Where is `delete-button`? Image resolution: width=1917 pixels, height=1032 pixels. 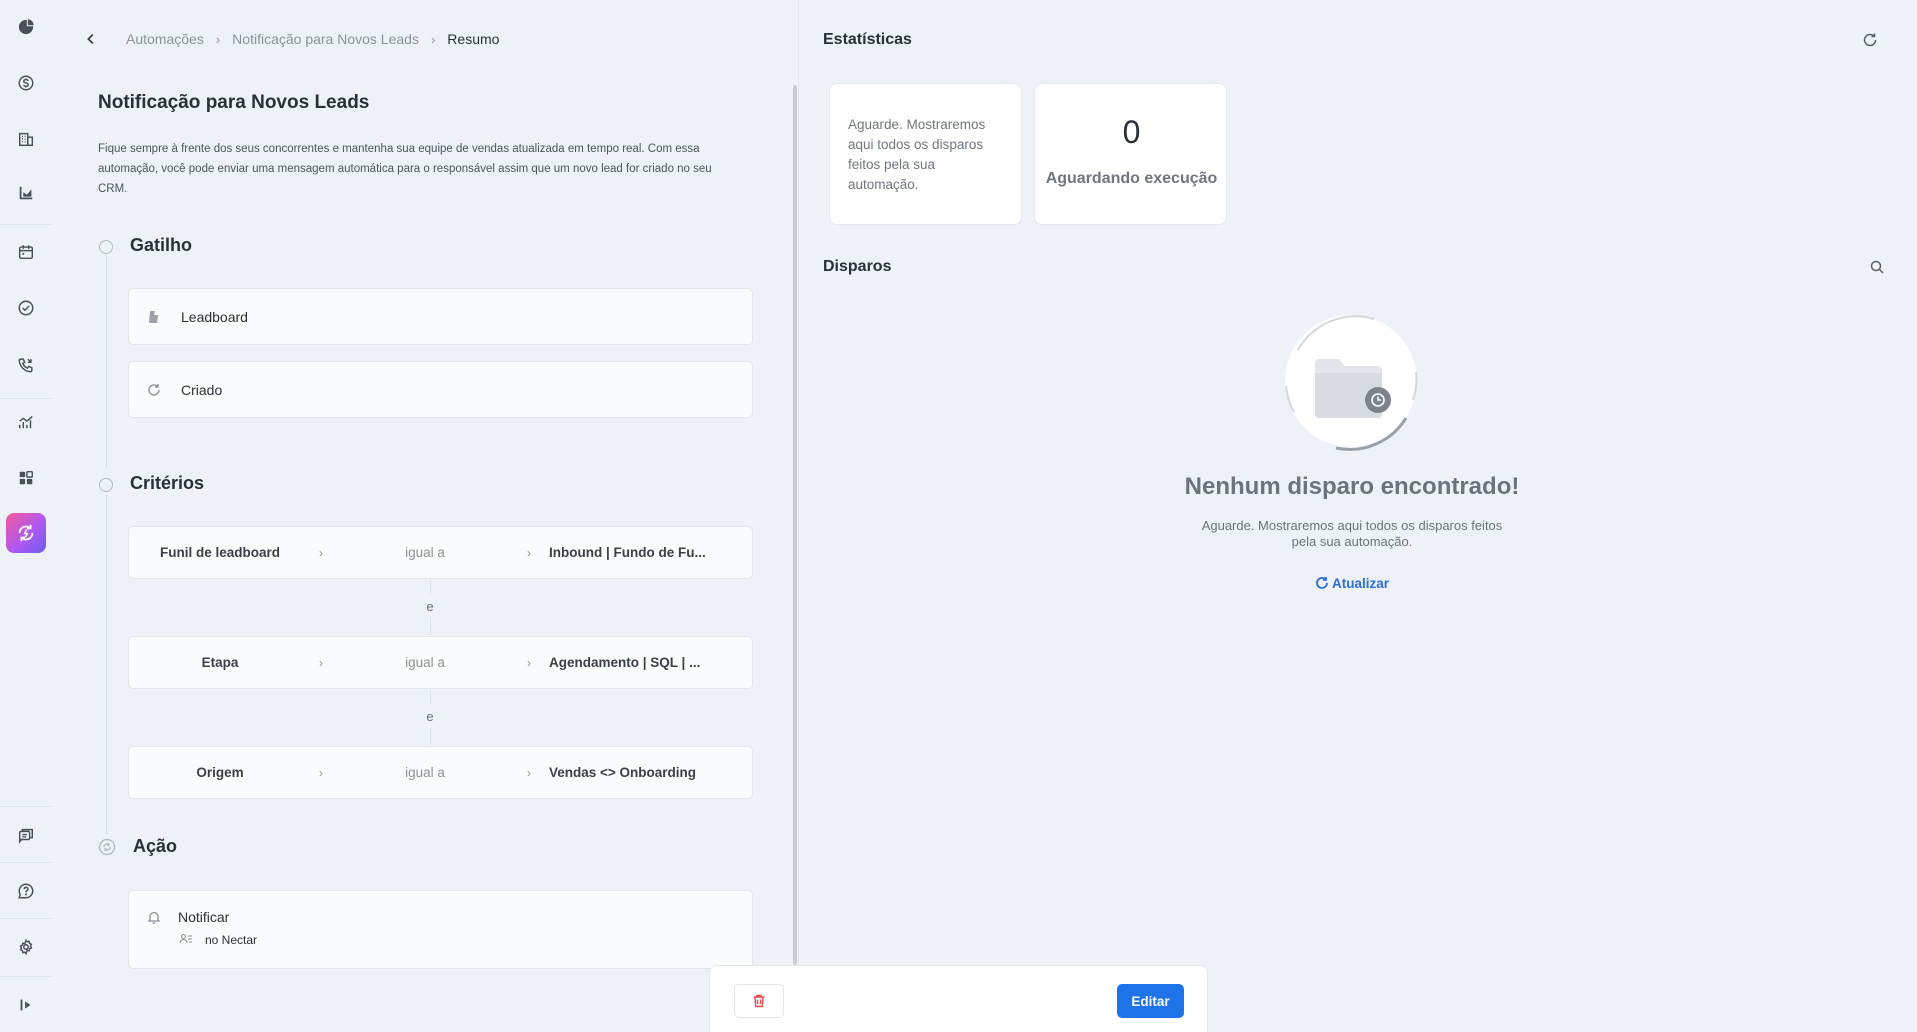 delete-button is located at coordinates (759, 1001).